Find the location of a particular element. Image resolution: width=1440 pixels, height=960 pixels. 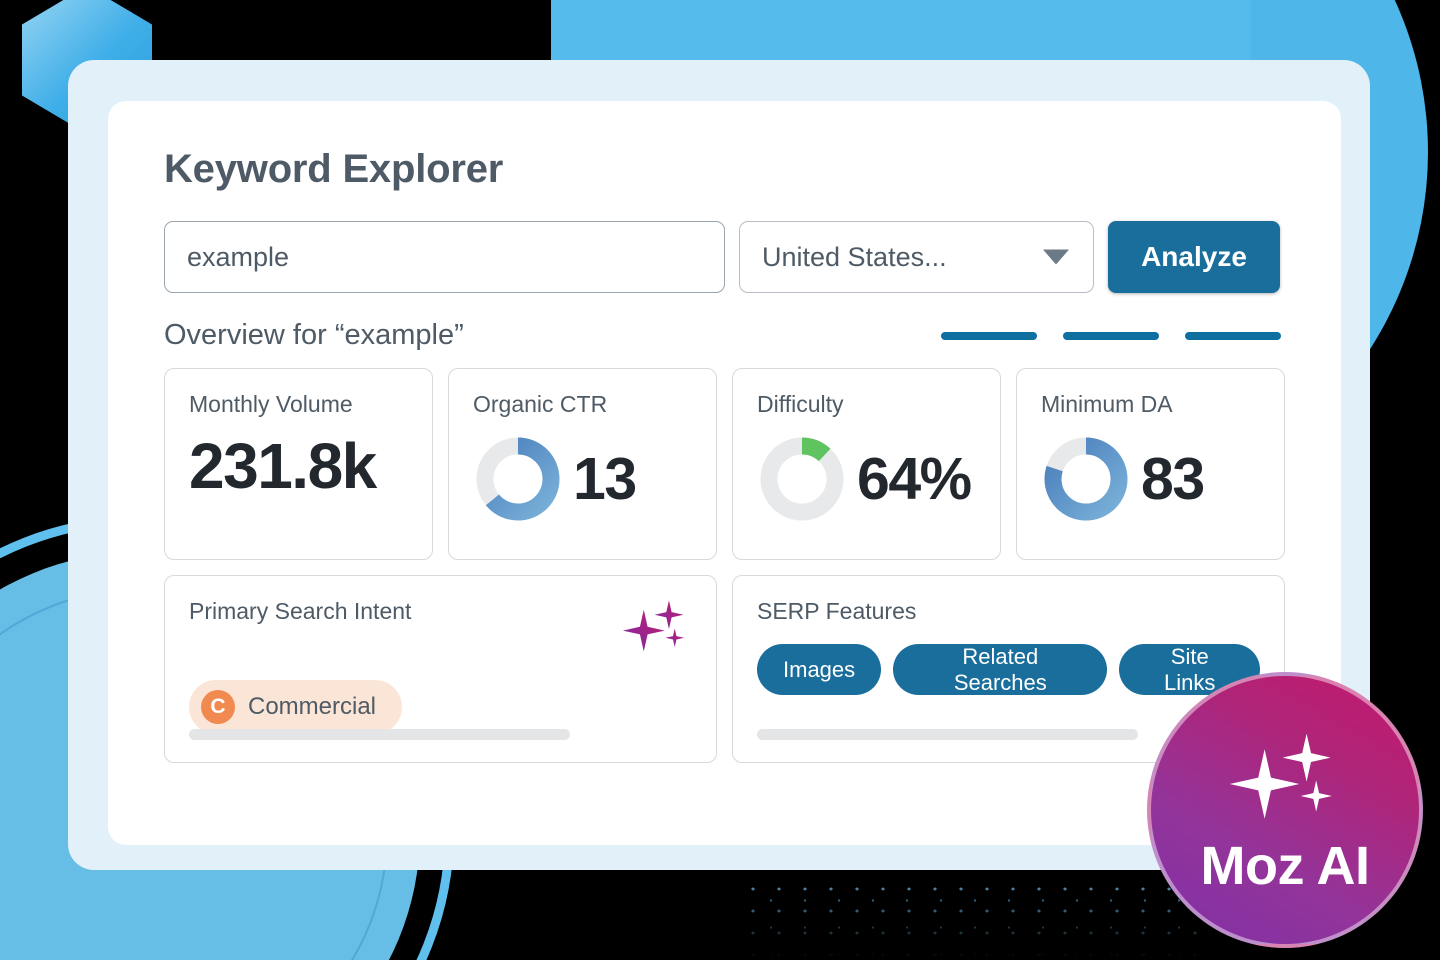

moz-ai-label: Moz AI is located at coordinates (1285, 865).